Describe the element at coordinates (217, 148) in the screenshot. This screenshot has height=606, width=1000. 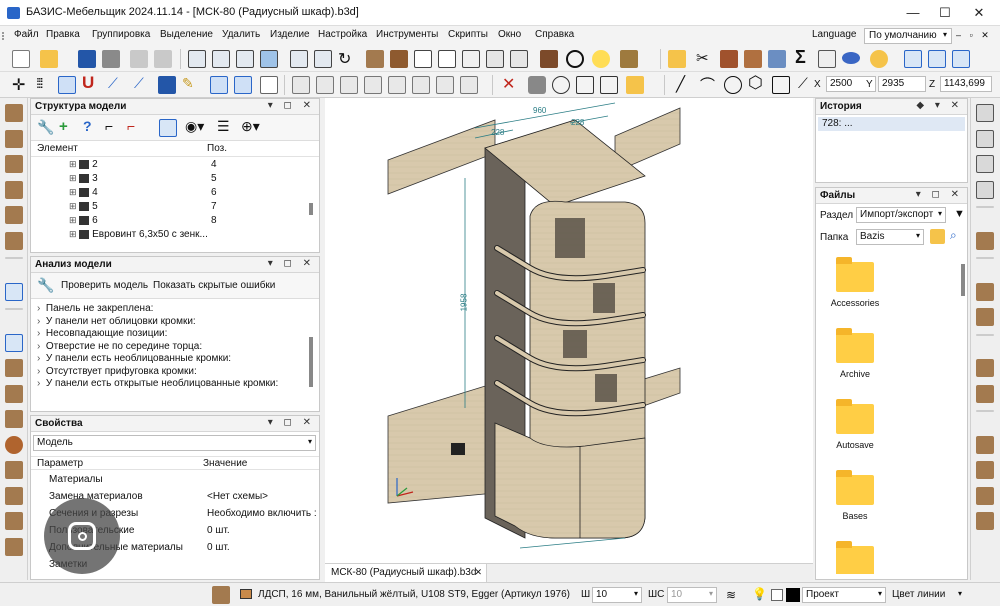
I see `column-pos: Поз.` at that location.